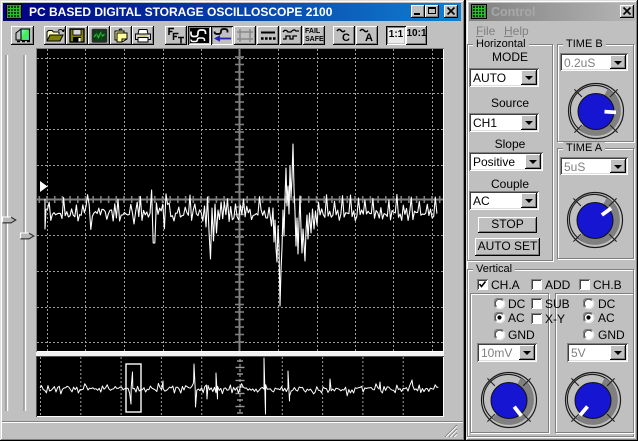 The image size is (638, 441). Describe the element at coordinates (369, 37) in the screenshot. I see `svg-text: A` at that location.